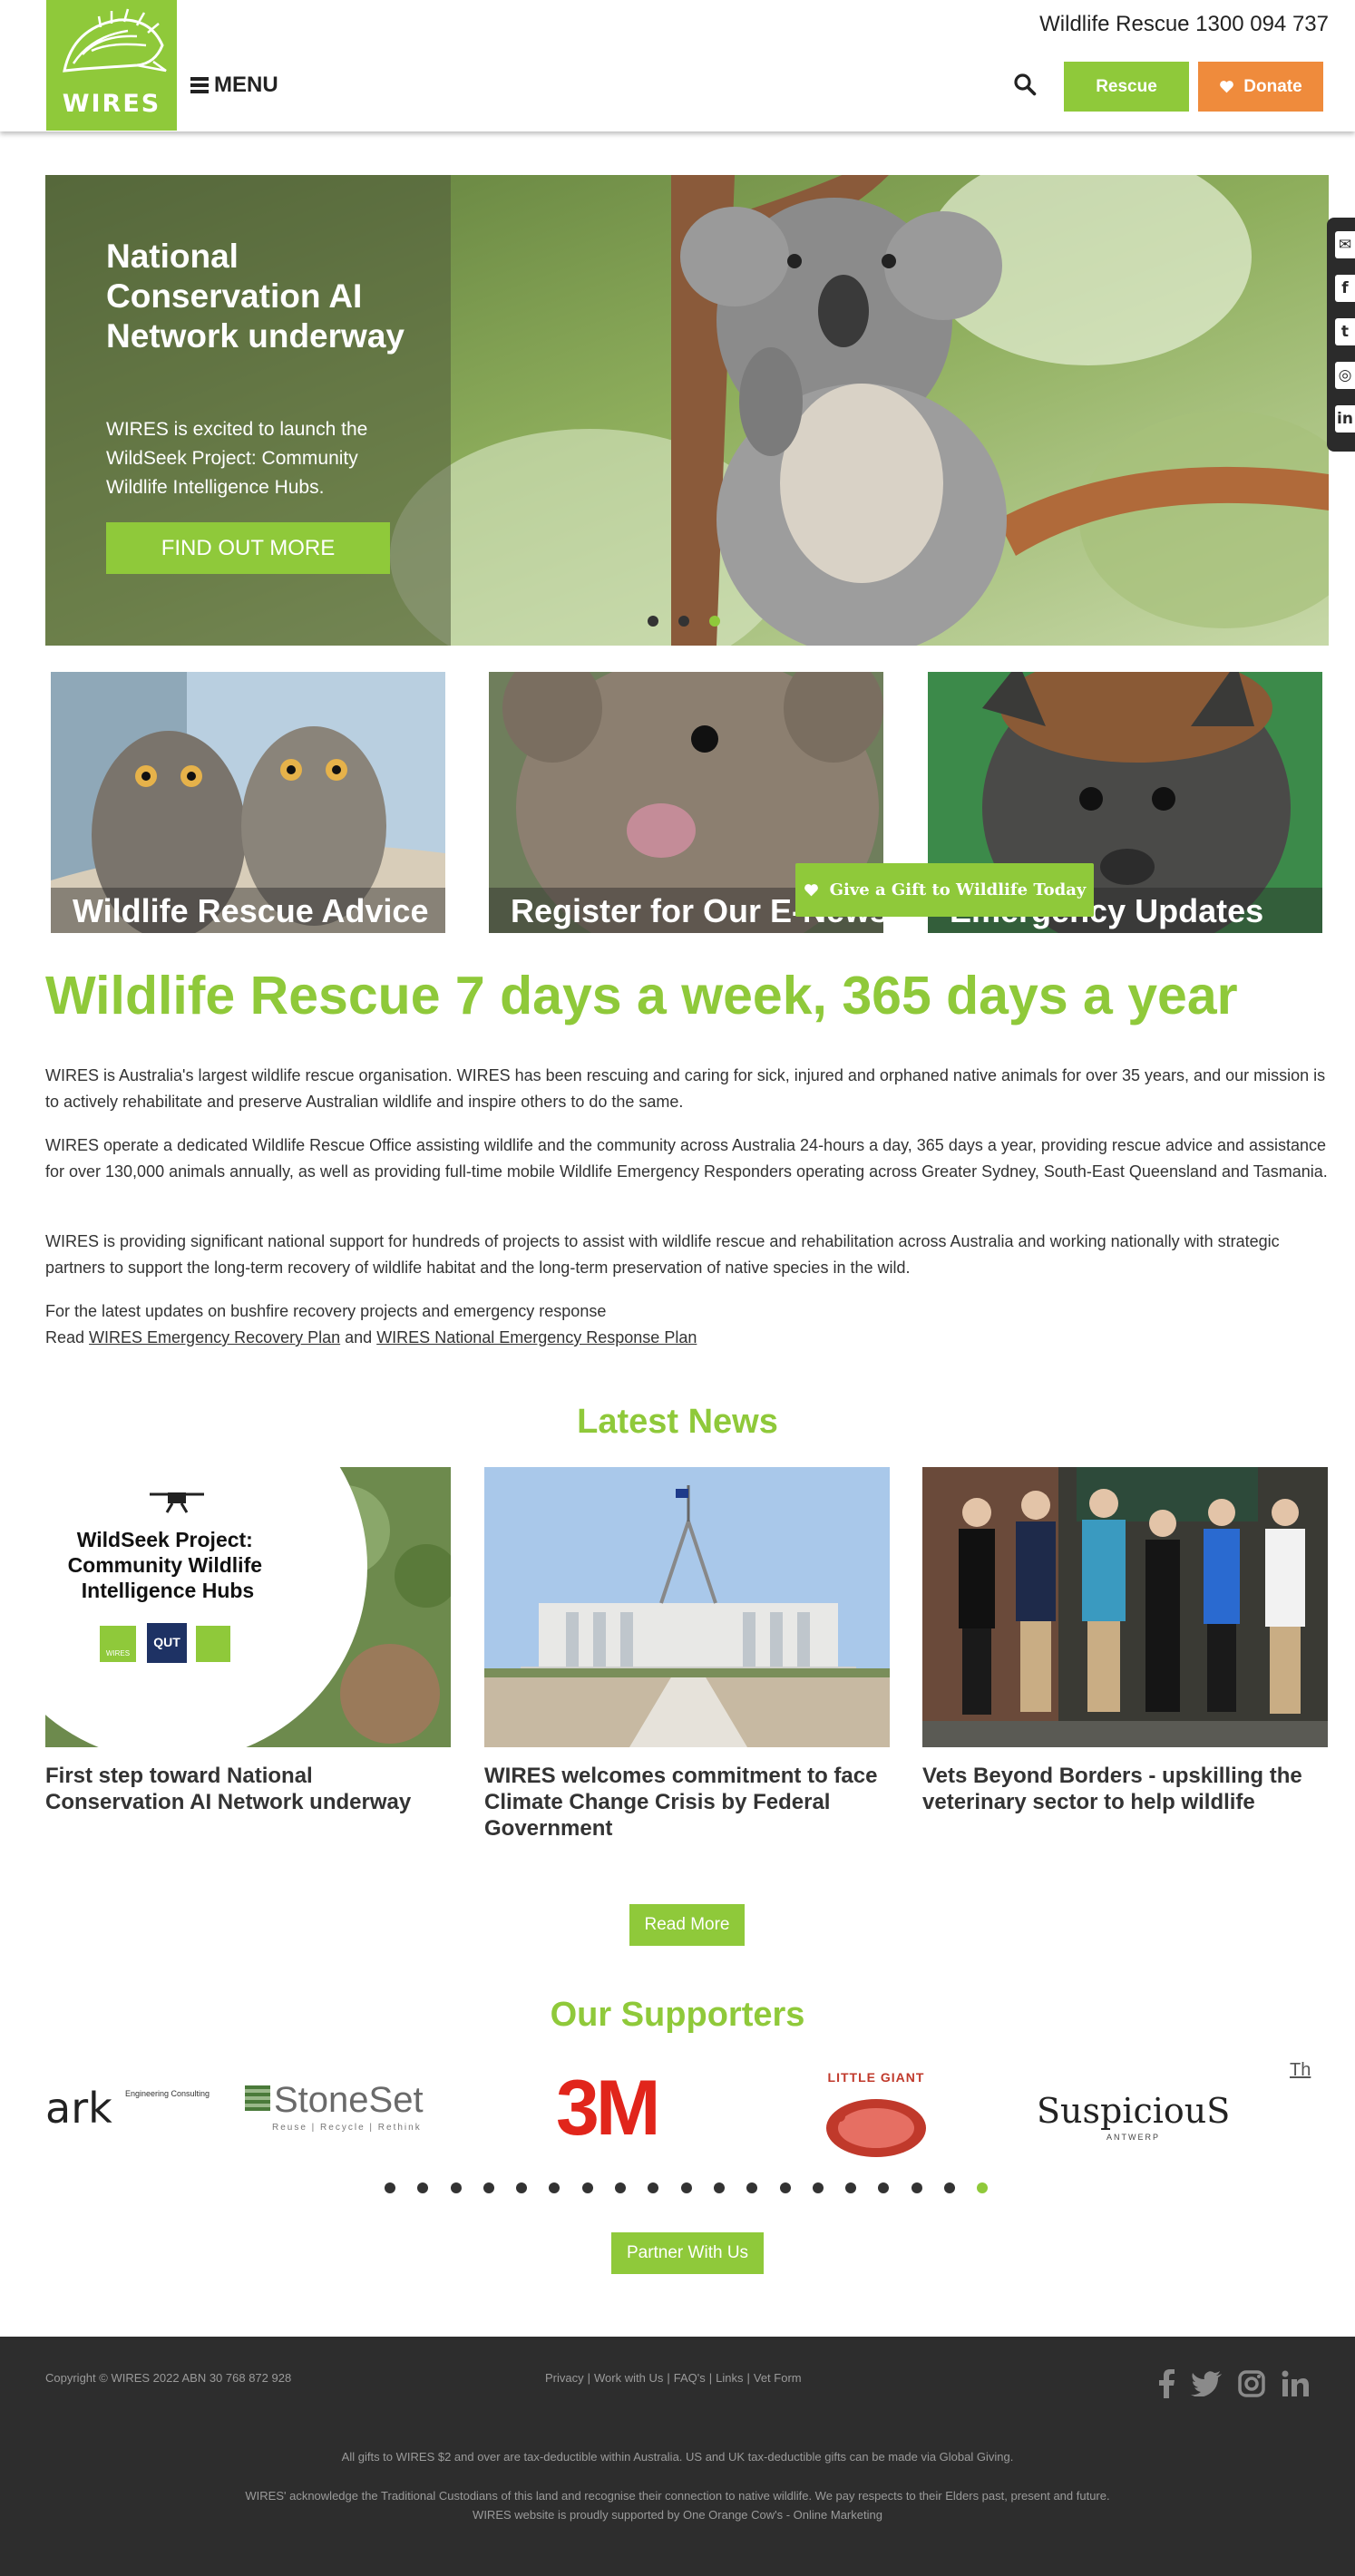 The width and height of the screenshot is (1355, 2576). I want to click on parliament-house-photo, so click(687, 1607).